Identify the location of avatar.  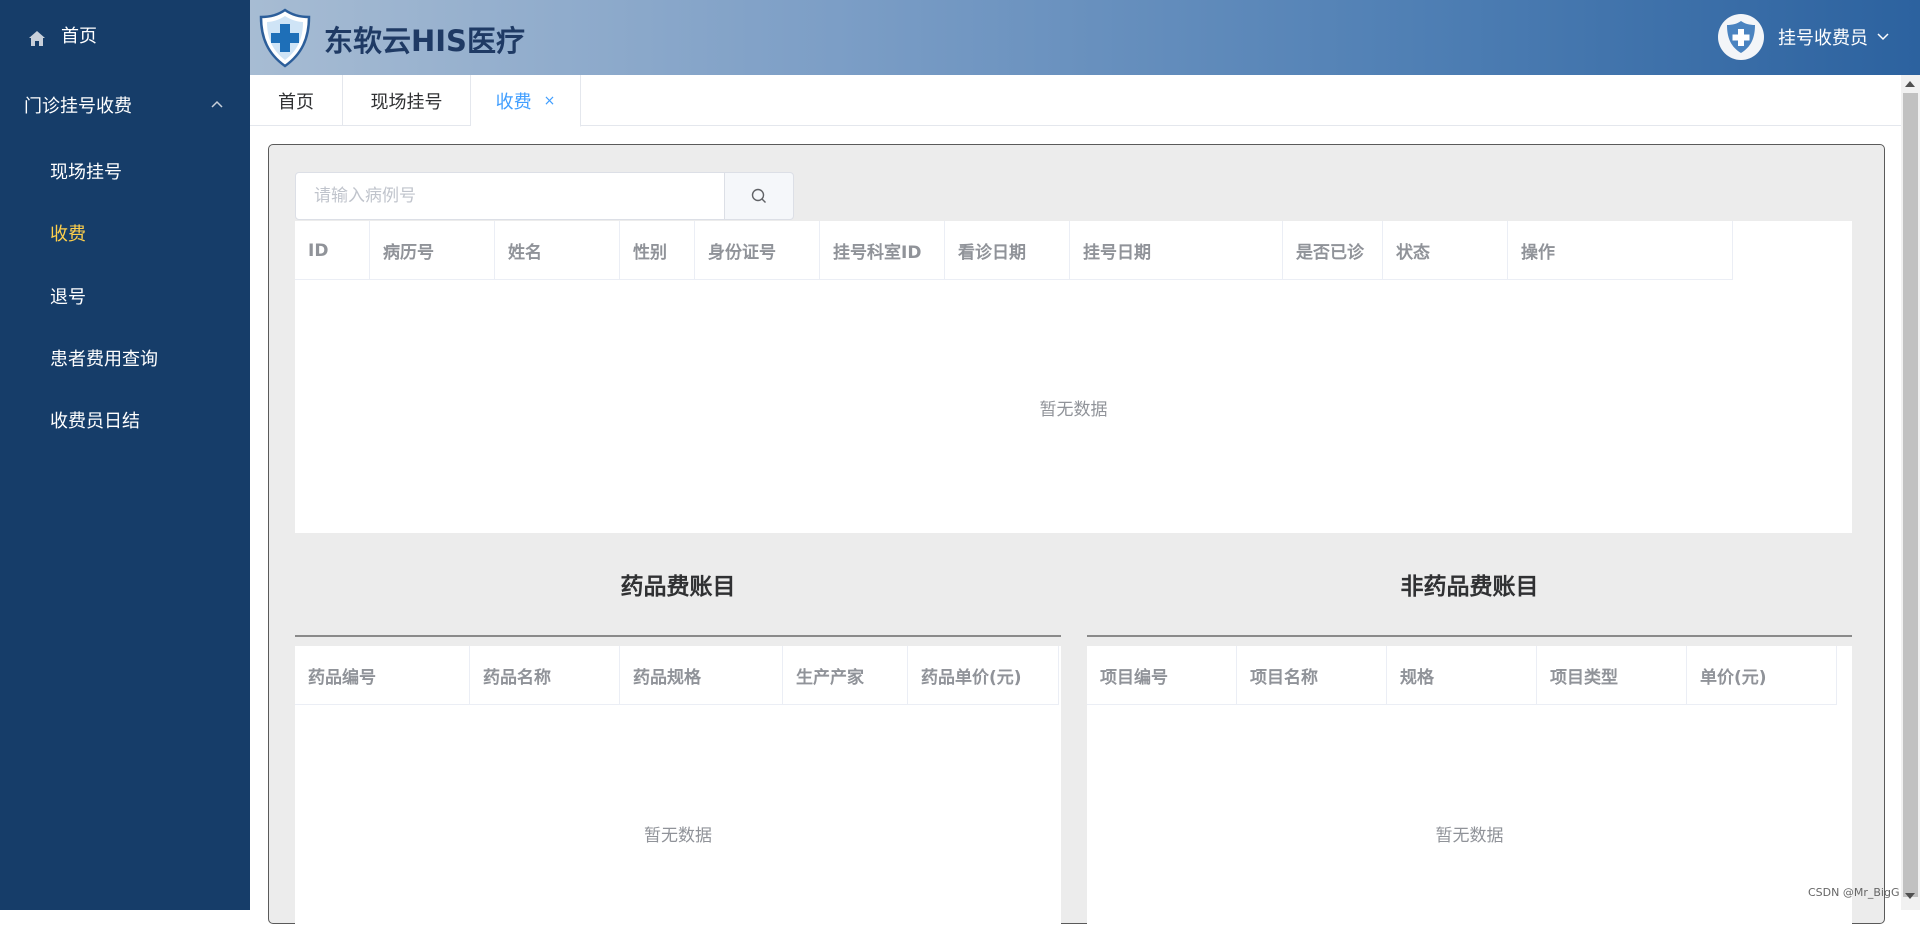
(1741, 37).